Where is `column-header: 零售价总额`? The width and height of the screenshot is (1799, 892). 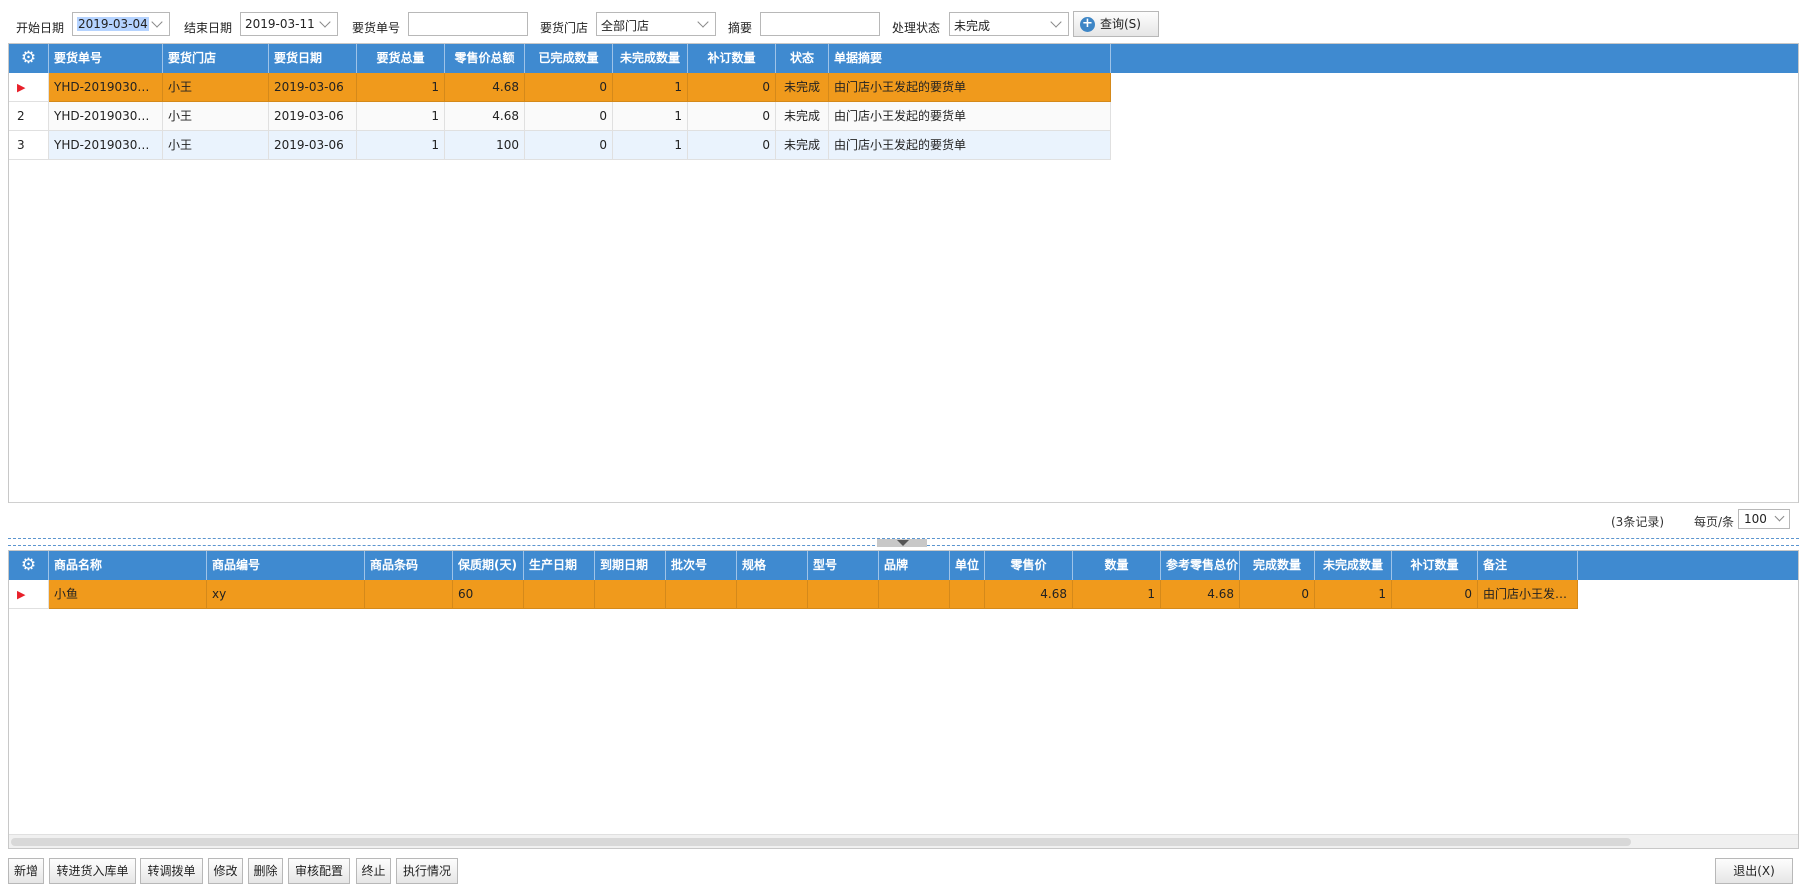
column-header: 零售价总额 is located at coordinates (485, 58).